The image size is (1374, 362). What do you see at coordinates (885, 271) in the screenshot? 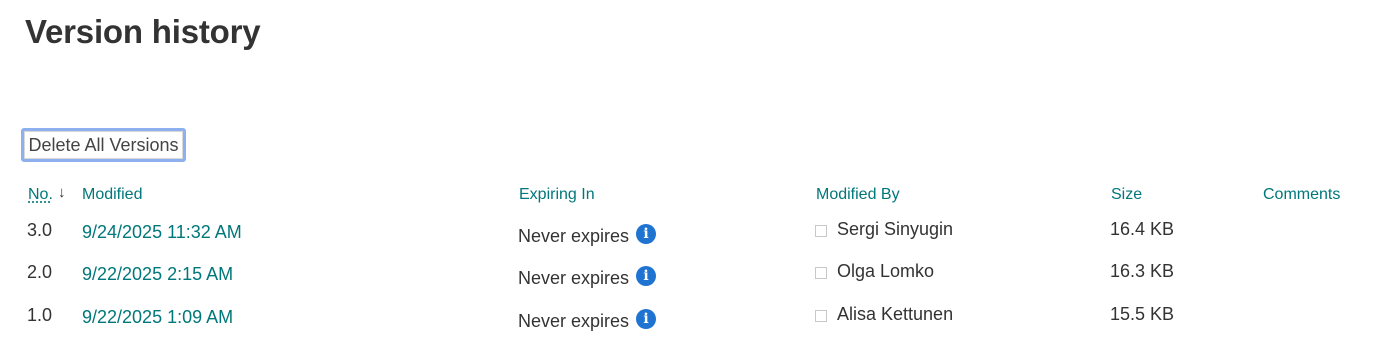
I see `modified-by-name: Olga Lomko` at bounding box center [885, 271].